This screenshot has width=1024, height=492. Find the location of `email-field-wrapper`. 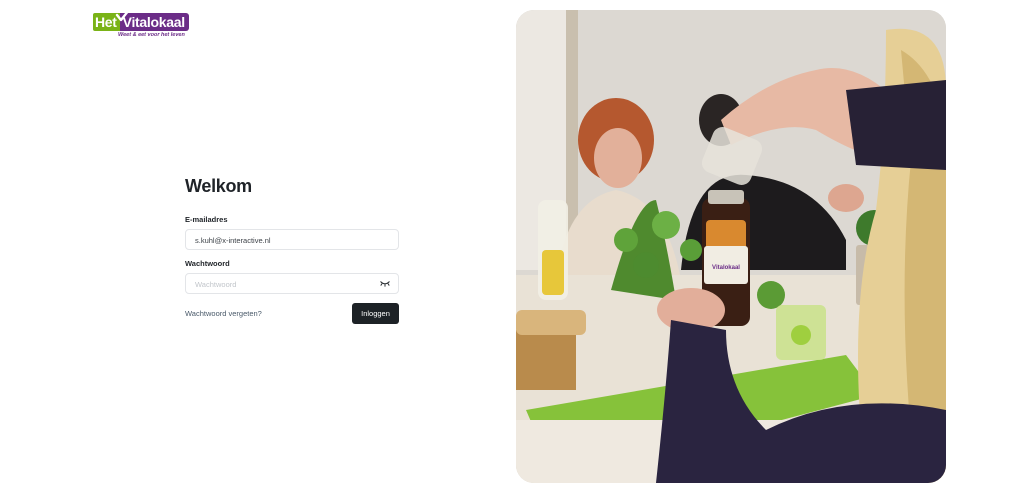

email-field-wrapper is located at coordinates (292, 239).